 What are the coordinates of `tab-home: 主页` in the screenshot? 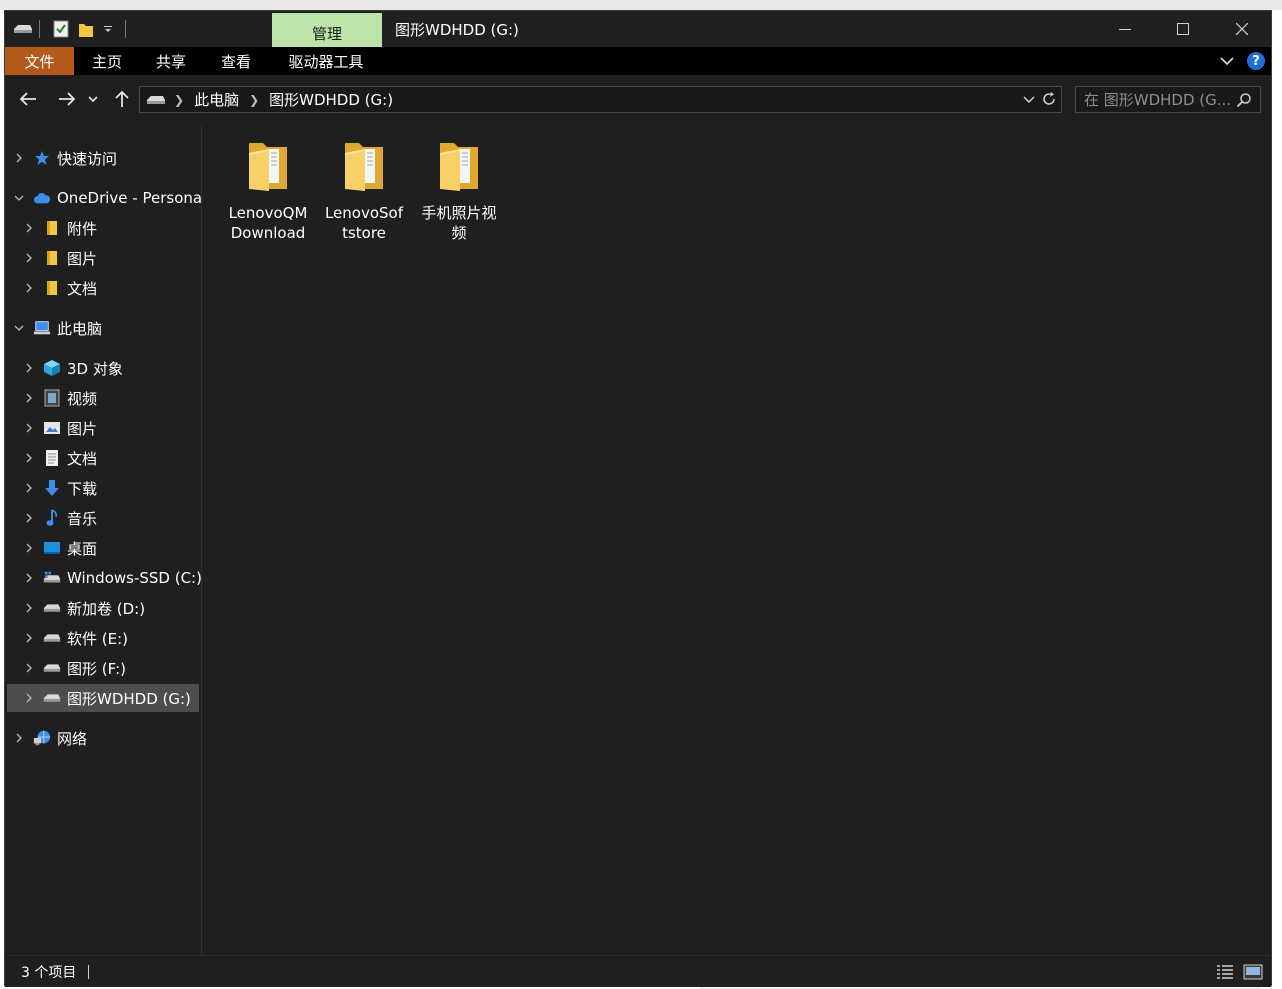 It's located at (107, 61).